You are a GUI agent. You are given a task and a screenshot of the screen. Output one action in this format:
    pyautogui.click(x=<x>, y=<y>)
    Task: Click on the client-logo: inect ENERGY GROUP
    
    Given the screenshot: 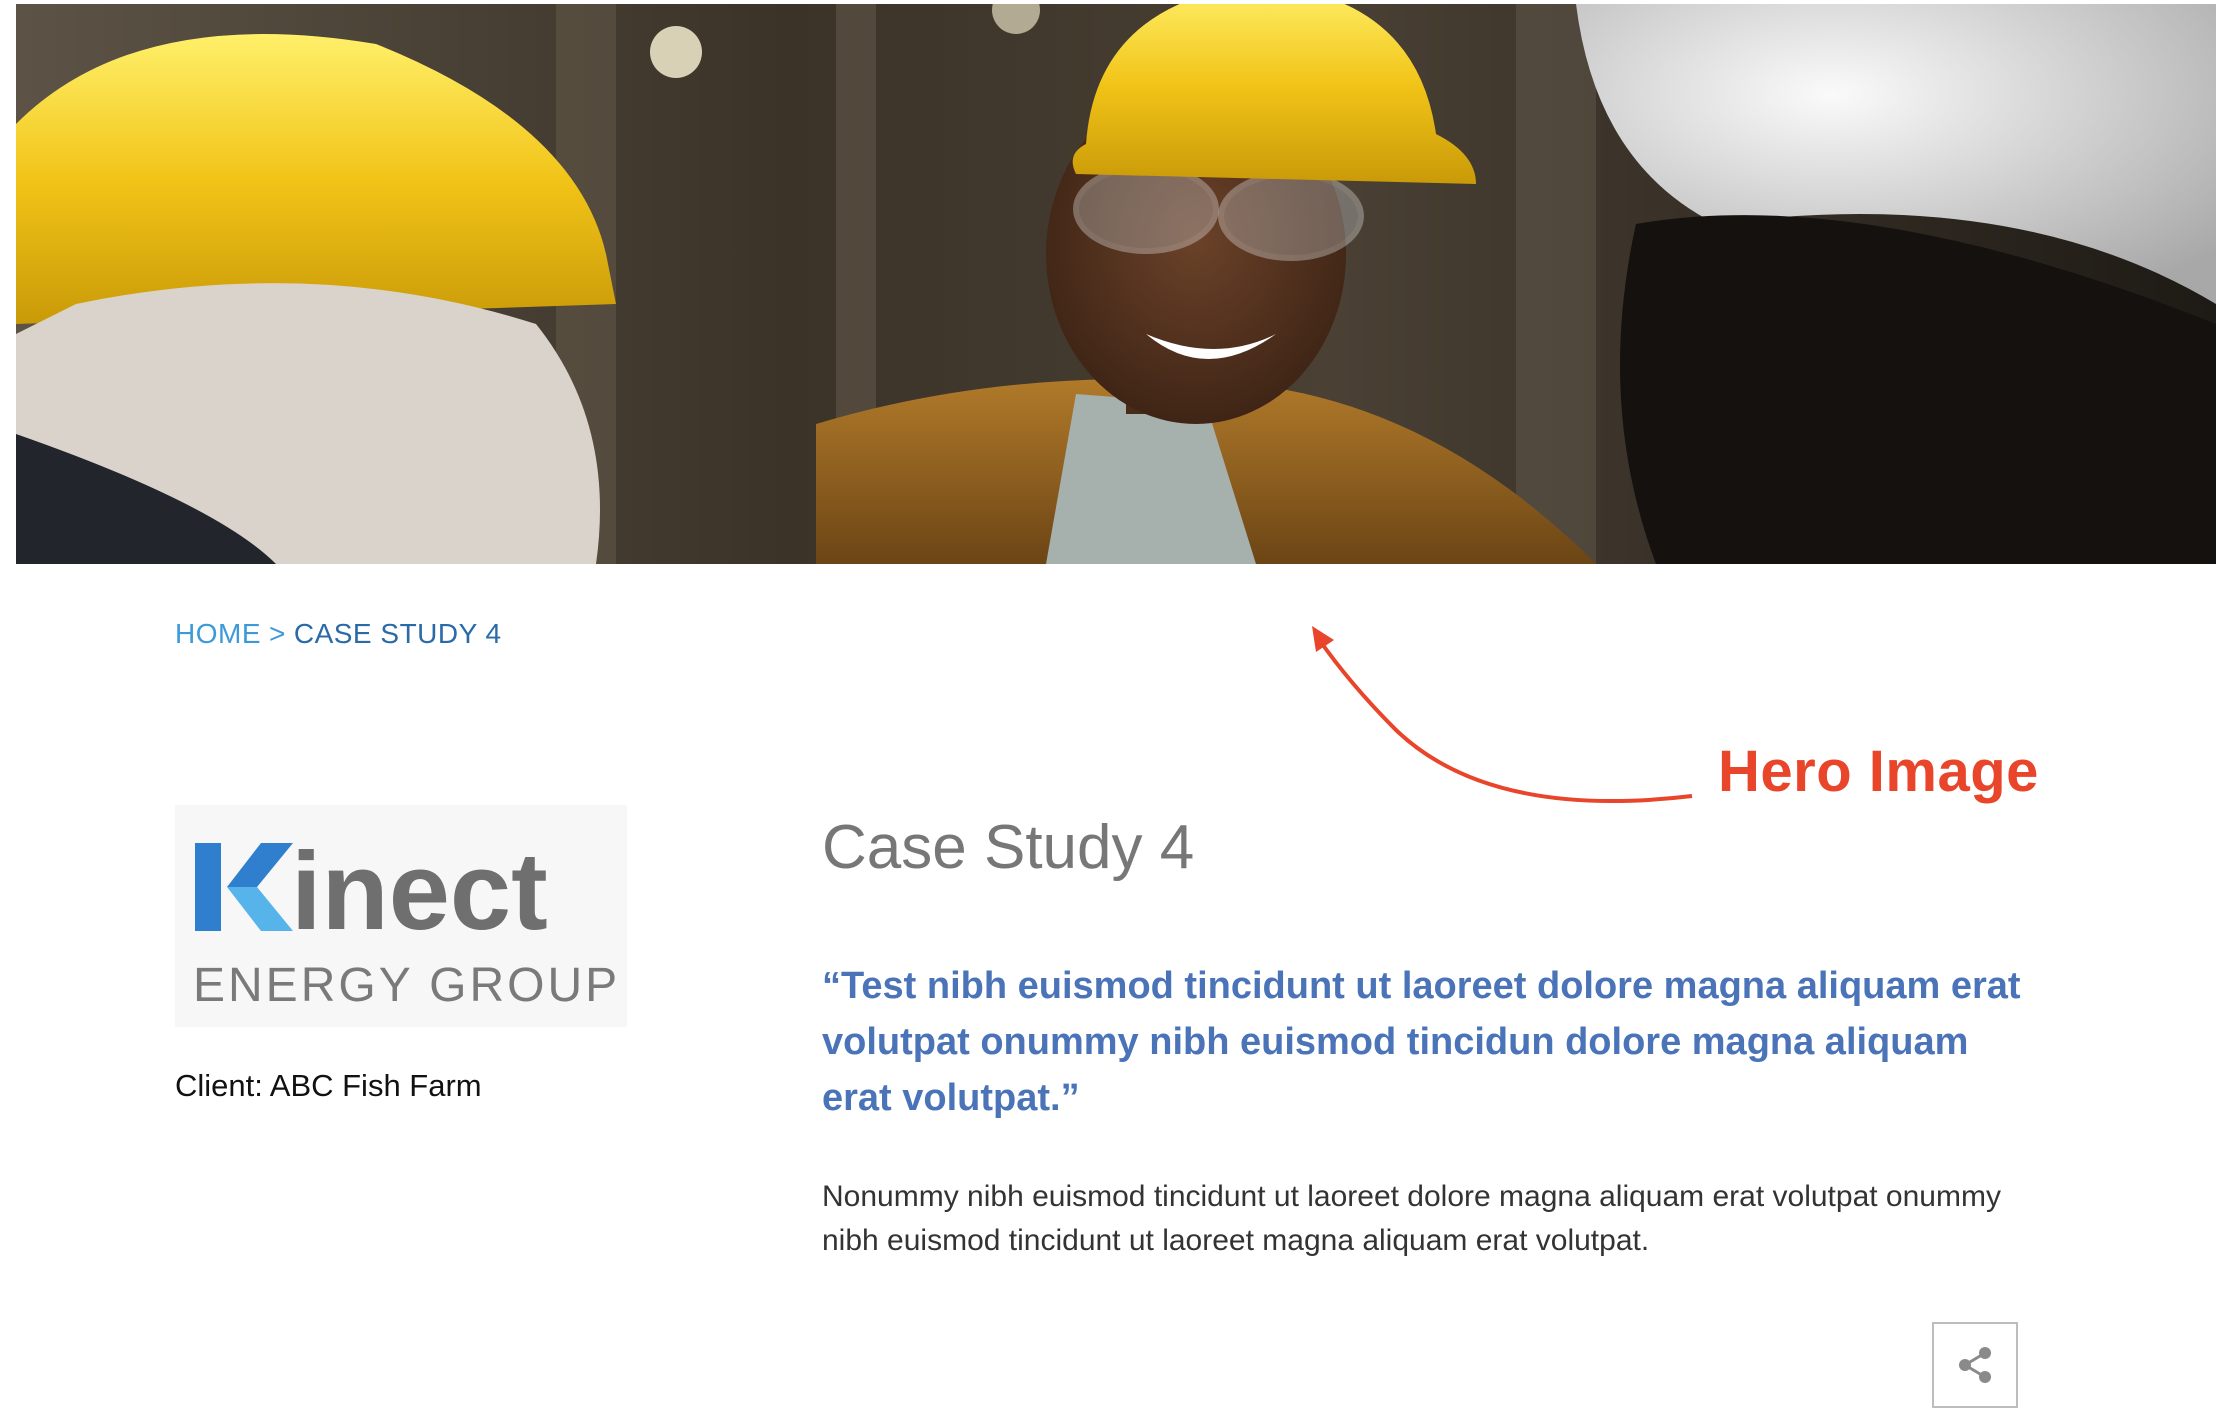 What is the action you would take?
    pyautogui.click(x=401, y=916)
    